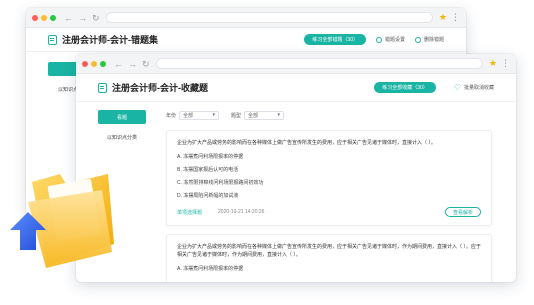 The image size is (534, 305). Describe the element at coordinates (394, 40) in the screenshot. I see `settings-label: 错题设置` at that location.